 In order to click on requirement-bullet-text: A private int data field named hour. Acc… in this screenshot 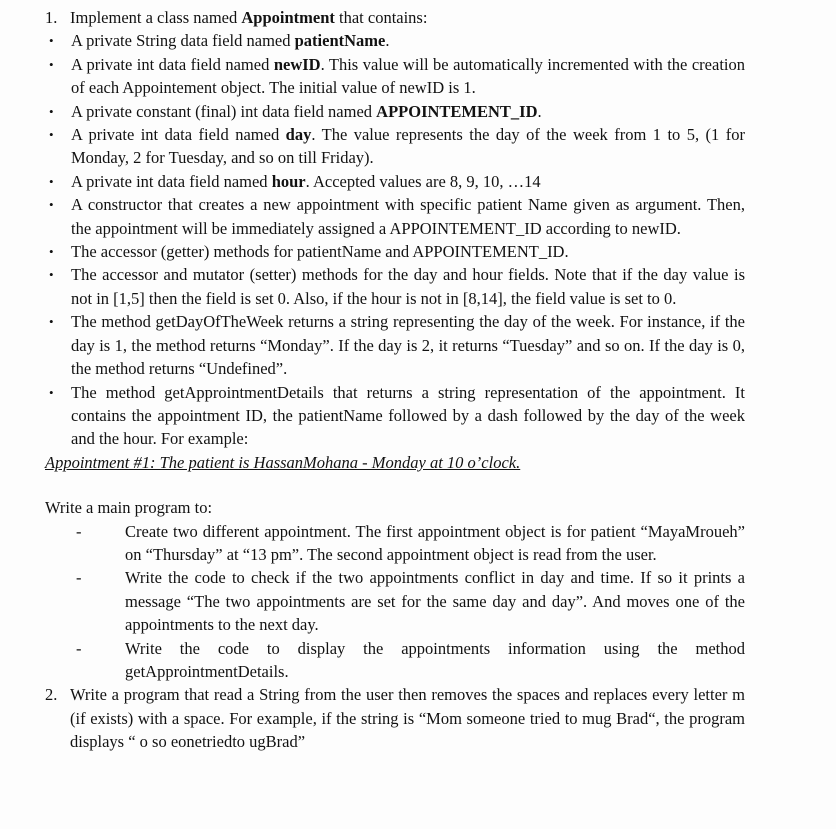, I will do `click(306, 181)`.